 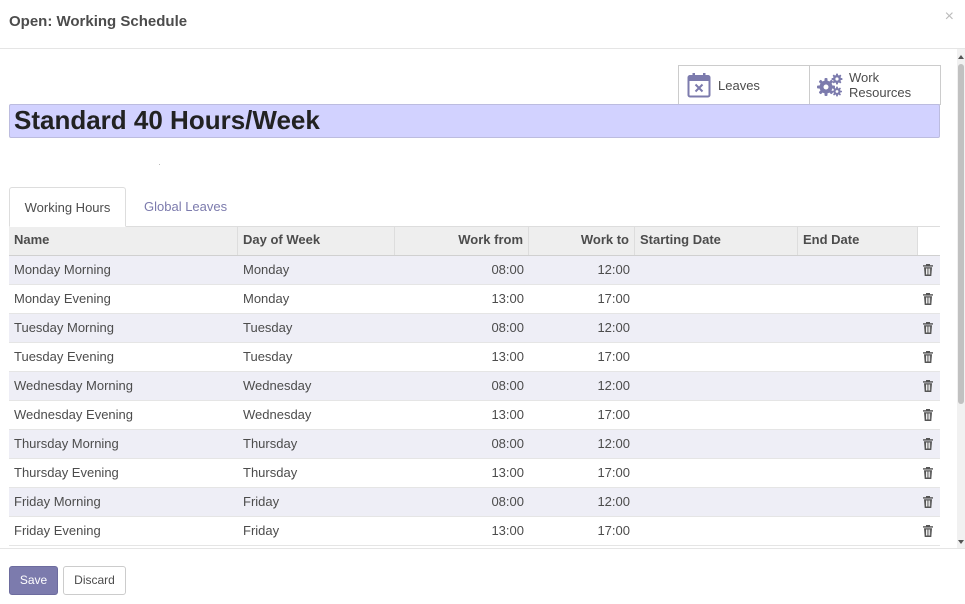 What do you see at coordinates (123, 415) in the screenshot?
I see `cell-name: Wednesday Evening` at bounding box center [123, 415].